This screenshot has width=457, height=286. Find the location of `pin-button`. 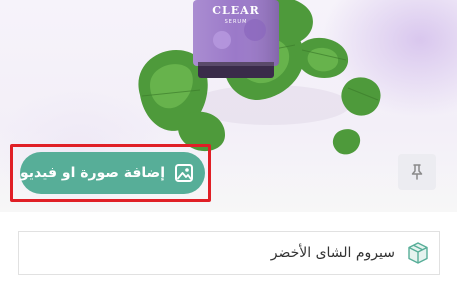

pin-button is located at coordinates (417, 172).